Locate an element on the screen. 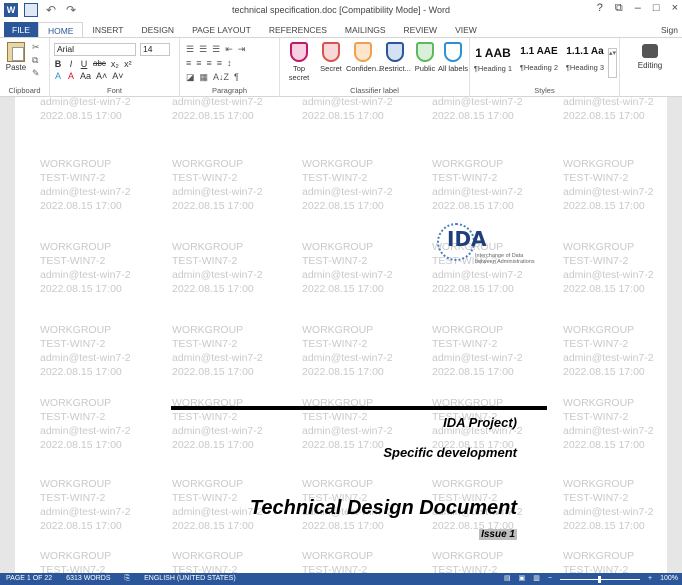 The height and width of the screenshot is (585, 682). close-button: × is located at coordinates (675, 8).